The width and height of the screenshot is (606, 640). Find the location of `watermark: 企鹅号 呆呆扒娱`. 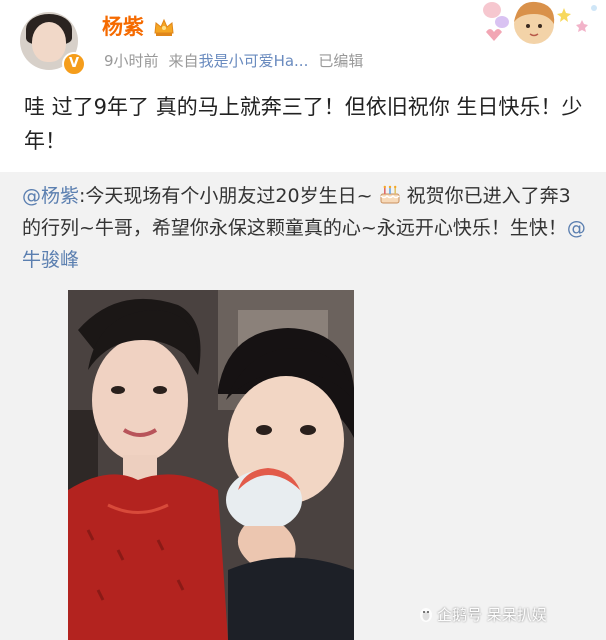

watermark: 企鹅号 呆呆扒娱 is located at coordinates (482, 614).